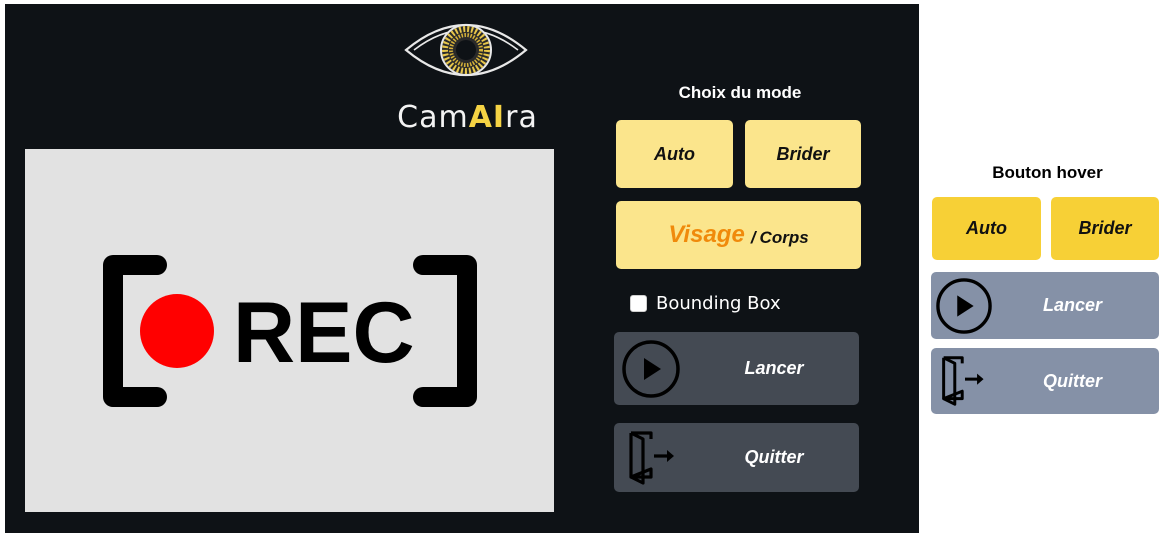  I want to click on launch-label: Lancer, so click(774, 368).